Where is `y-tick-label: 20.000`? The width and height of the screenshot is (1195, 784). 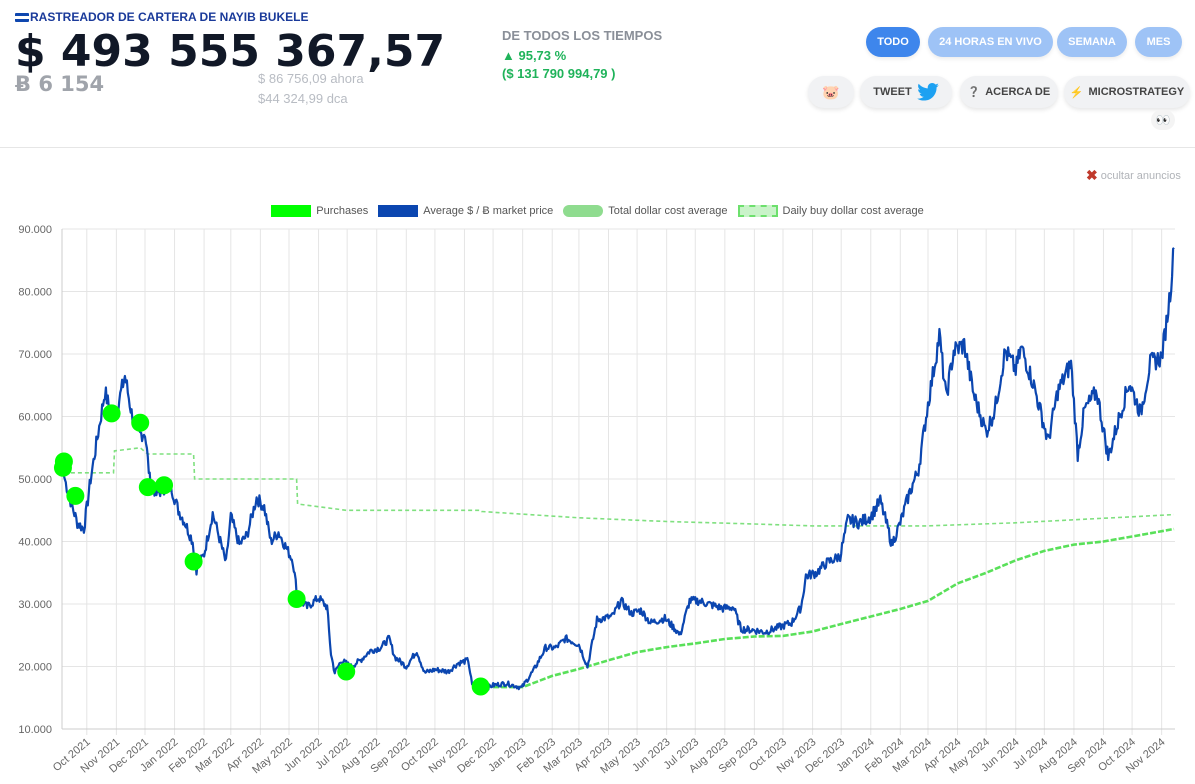 y-tick-label: 20.000 is located at coordinates (35, 668).